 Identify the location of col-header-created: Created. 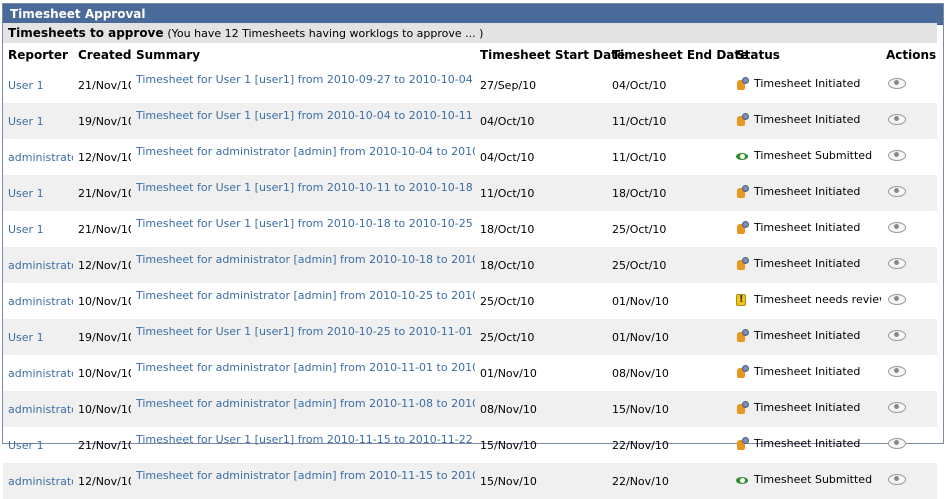
(102, 55).